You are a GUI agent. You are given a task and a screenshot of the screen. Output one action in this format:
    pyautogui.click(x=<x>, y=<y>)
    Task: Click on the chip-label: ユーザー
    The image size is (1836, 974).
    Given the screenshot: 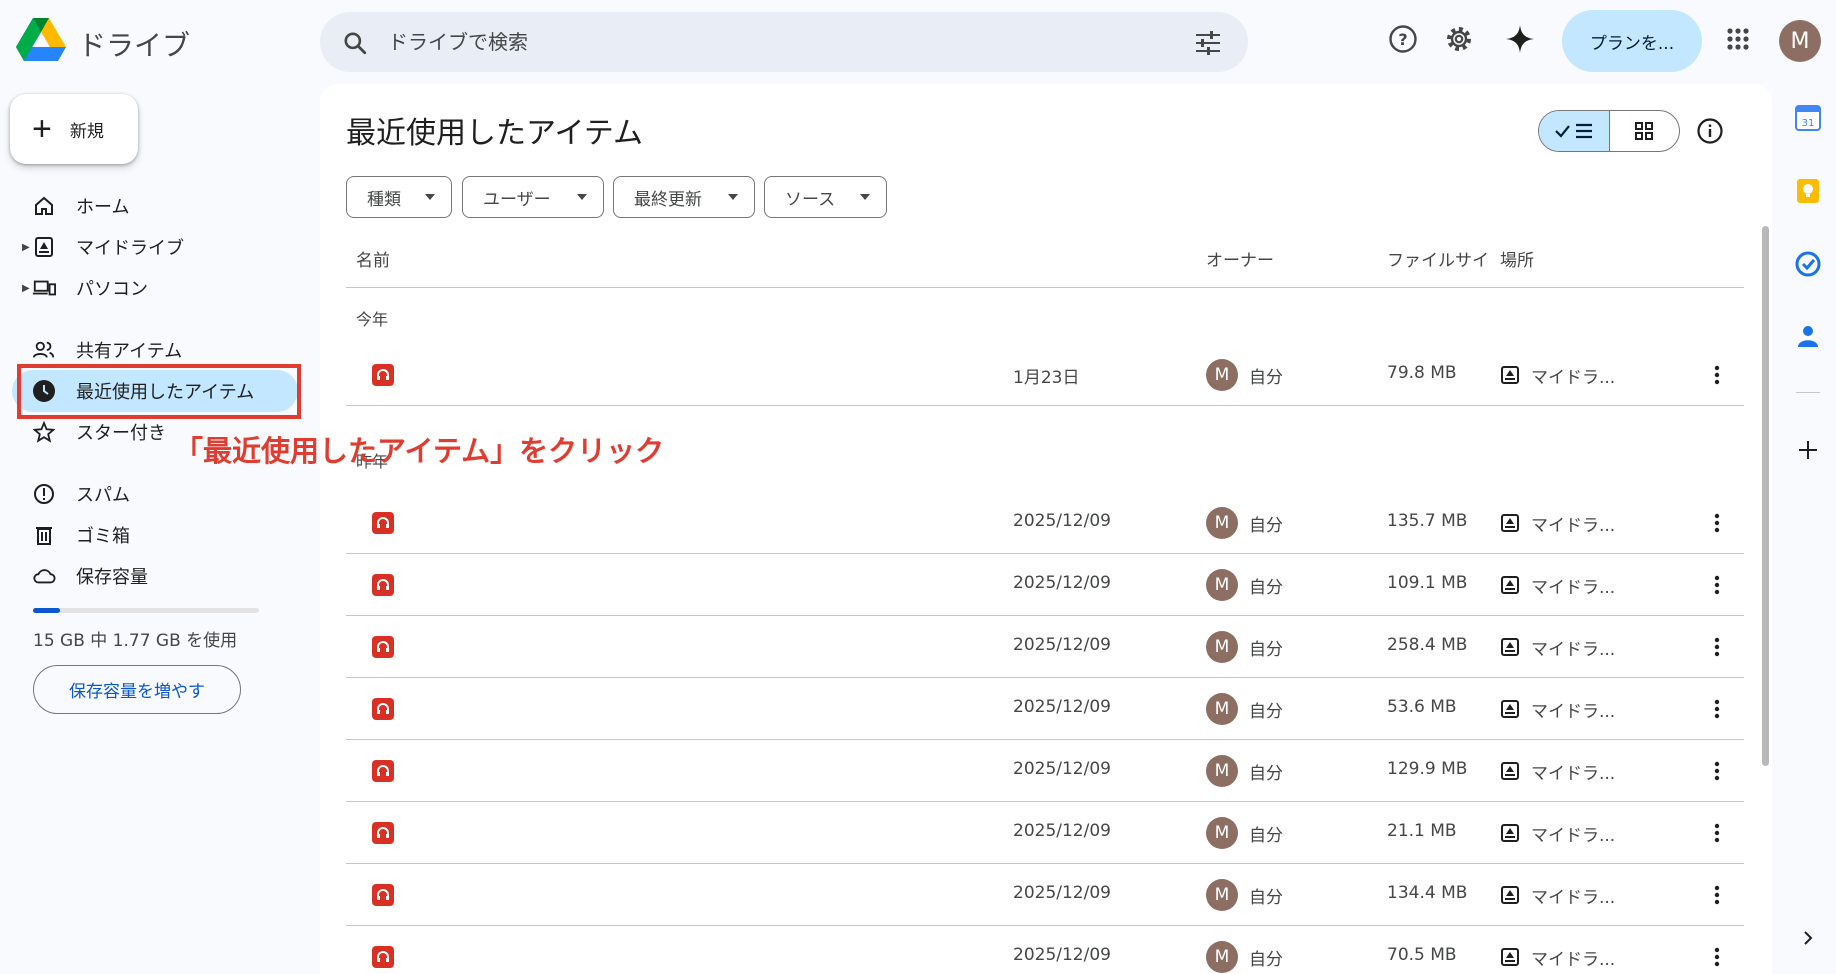 What is the action you would take?
    pyautogui.click(x=517, y=199)
    